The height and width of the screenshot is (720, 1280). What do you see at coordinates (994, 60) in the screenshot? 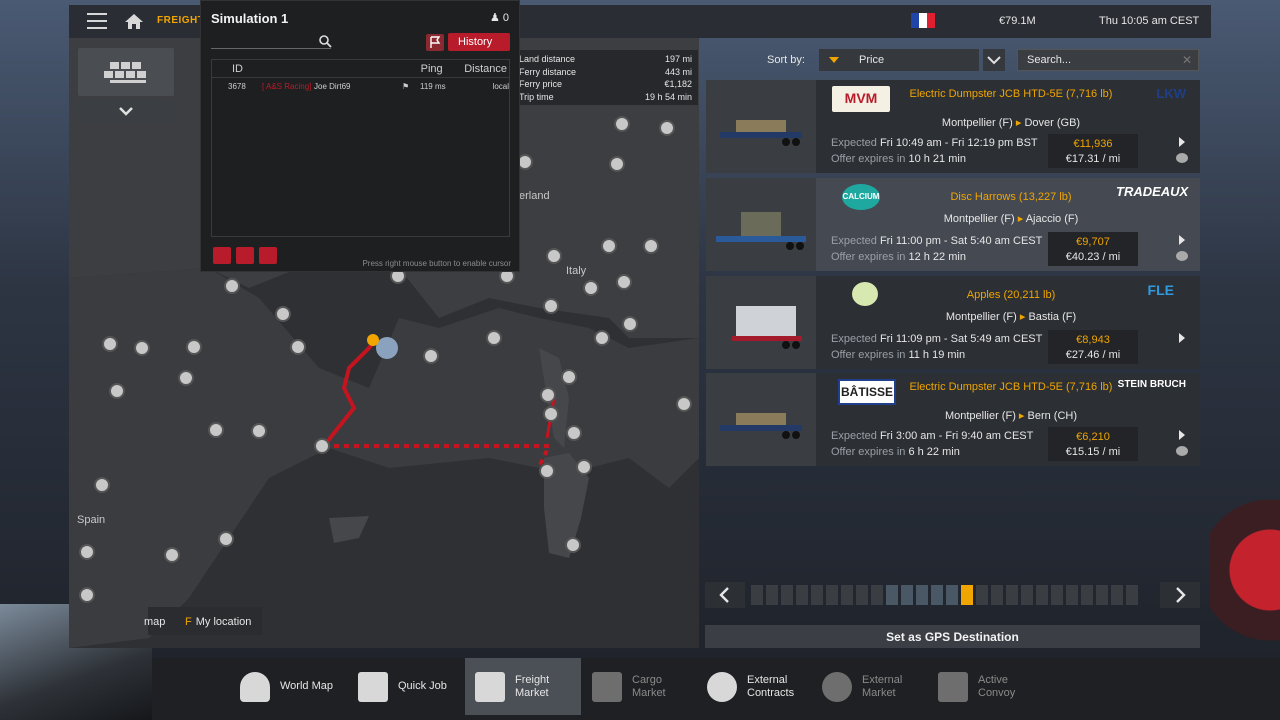
I see `sort-dropdown-button` at bounding box center [994, 60].